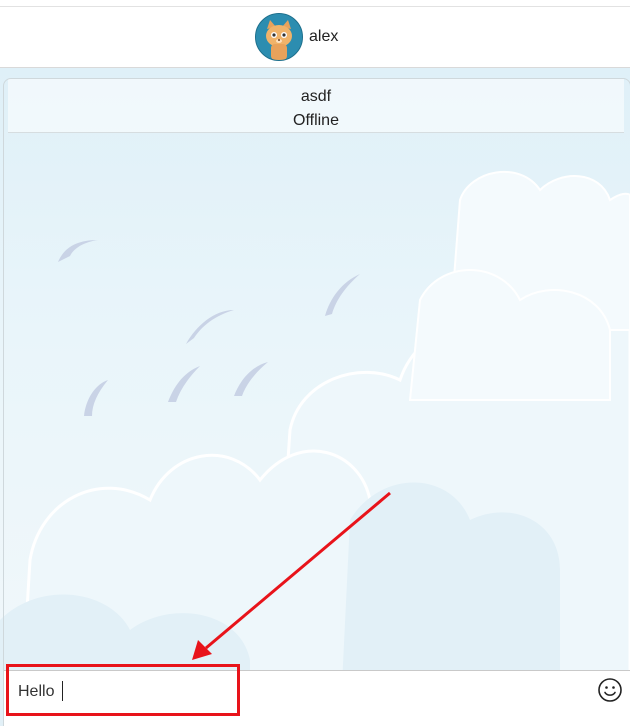  What do you see at coordinates (279, 37) in the screenshot?
I see `cat-avatar-icon` at bounding box center [279, 37].